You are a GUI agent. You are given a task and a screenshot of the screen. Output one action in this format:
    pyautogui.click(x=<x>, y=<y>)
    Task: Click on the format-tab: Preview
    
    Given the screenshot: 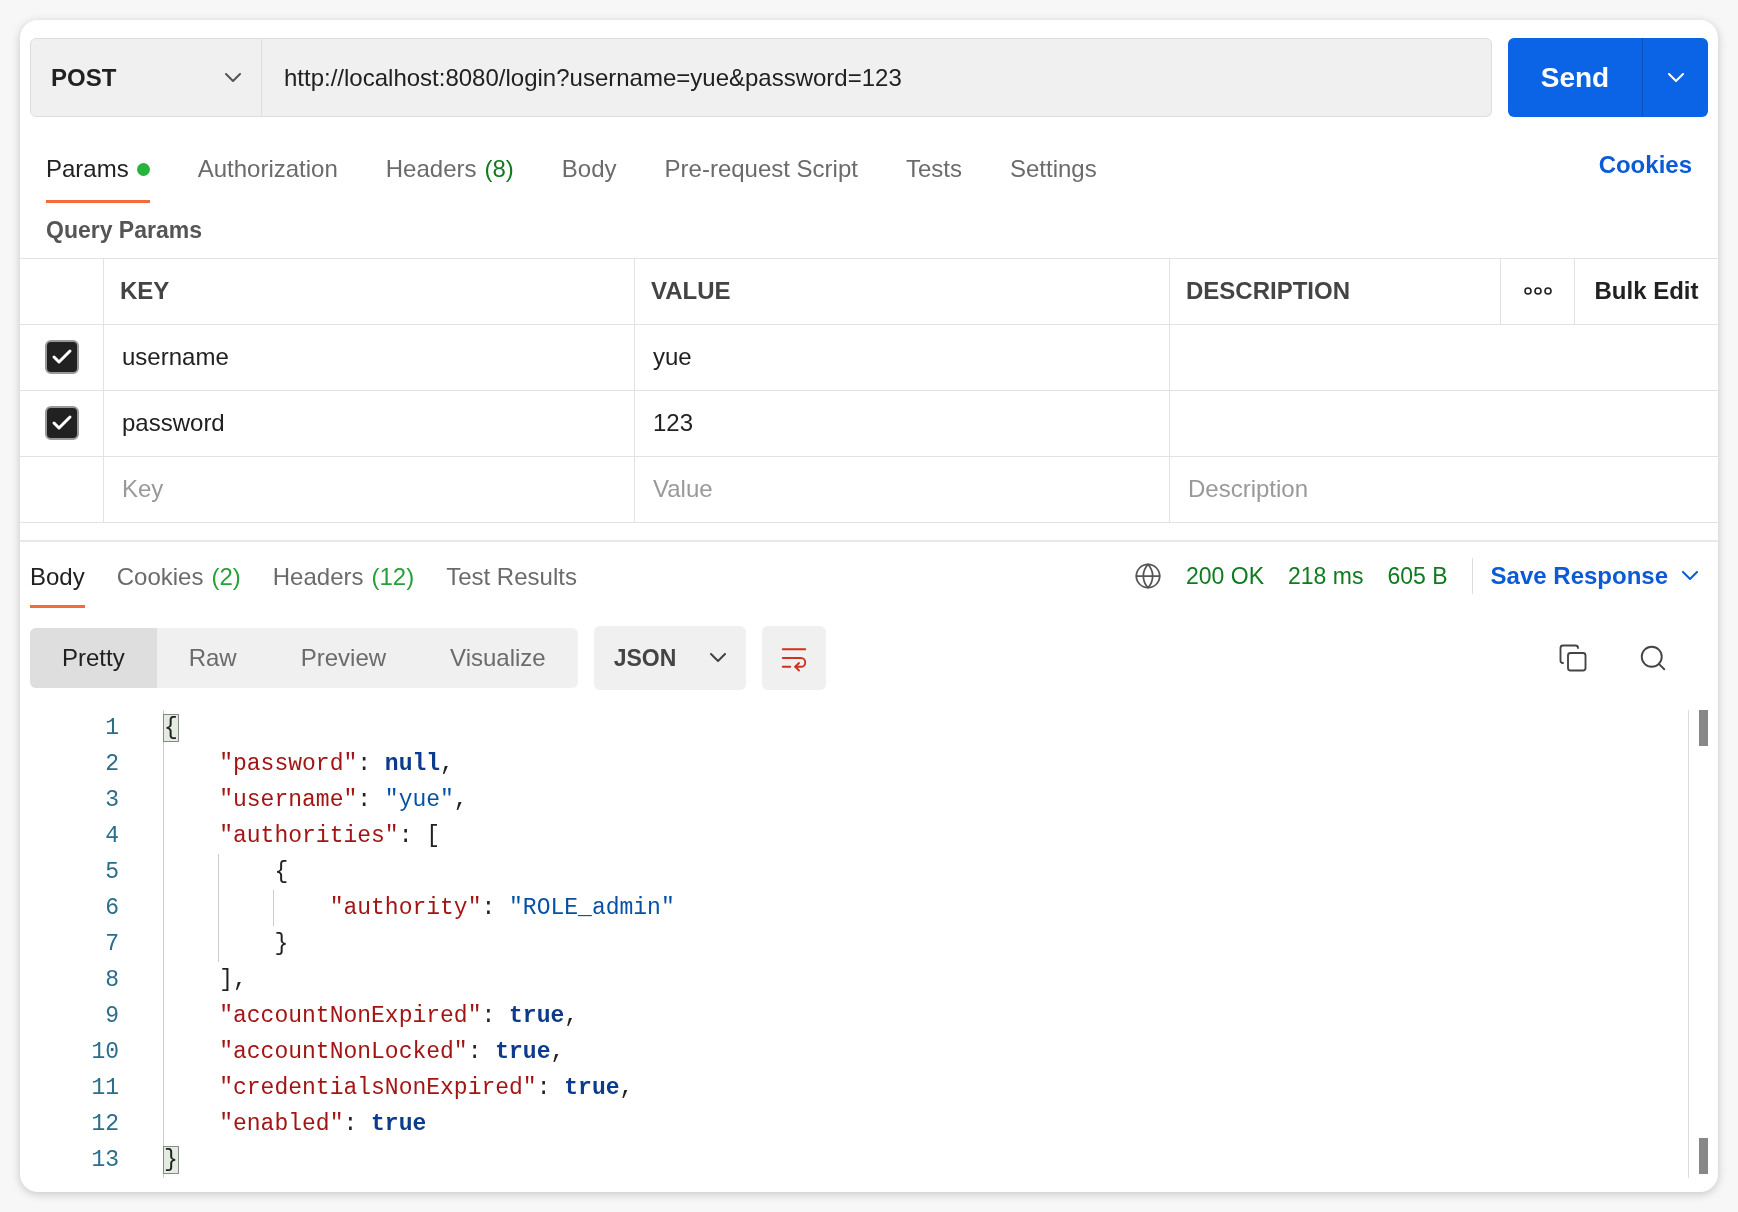 What is the action you would take?
    pyautogui.click(x=343, y=658)
    